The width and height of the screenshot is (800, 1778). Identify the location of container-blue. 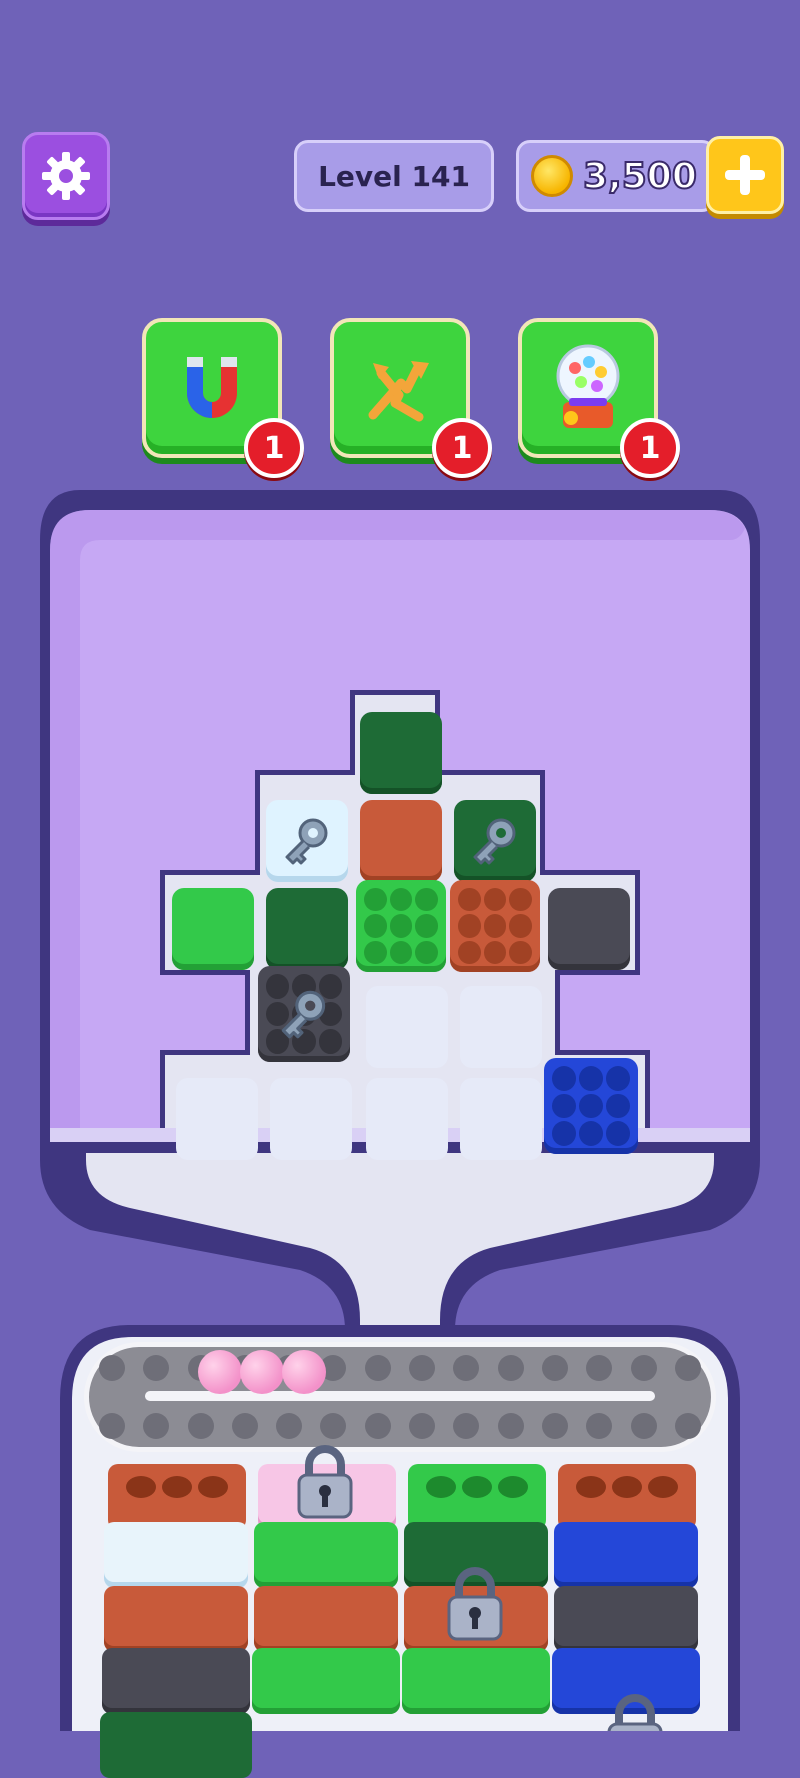
(626, 1555).